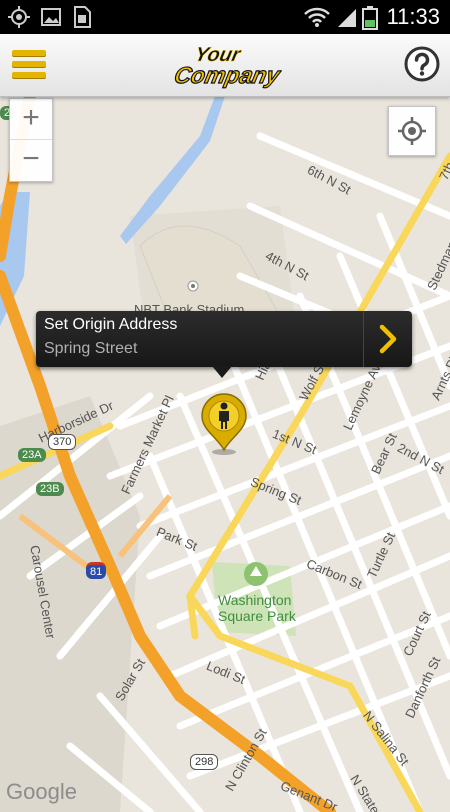 This screenshot has height=812, width=450. What do you see at coordinates (51, 17) in the screenshot?
I see `gallery-icon` at bounding box center [51, 17].